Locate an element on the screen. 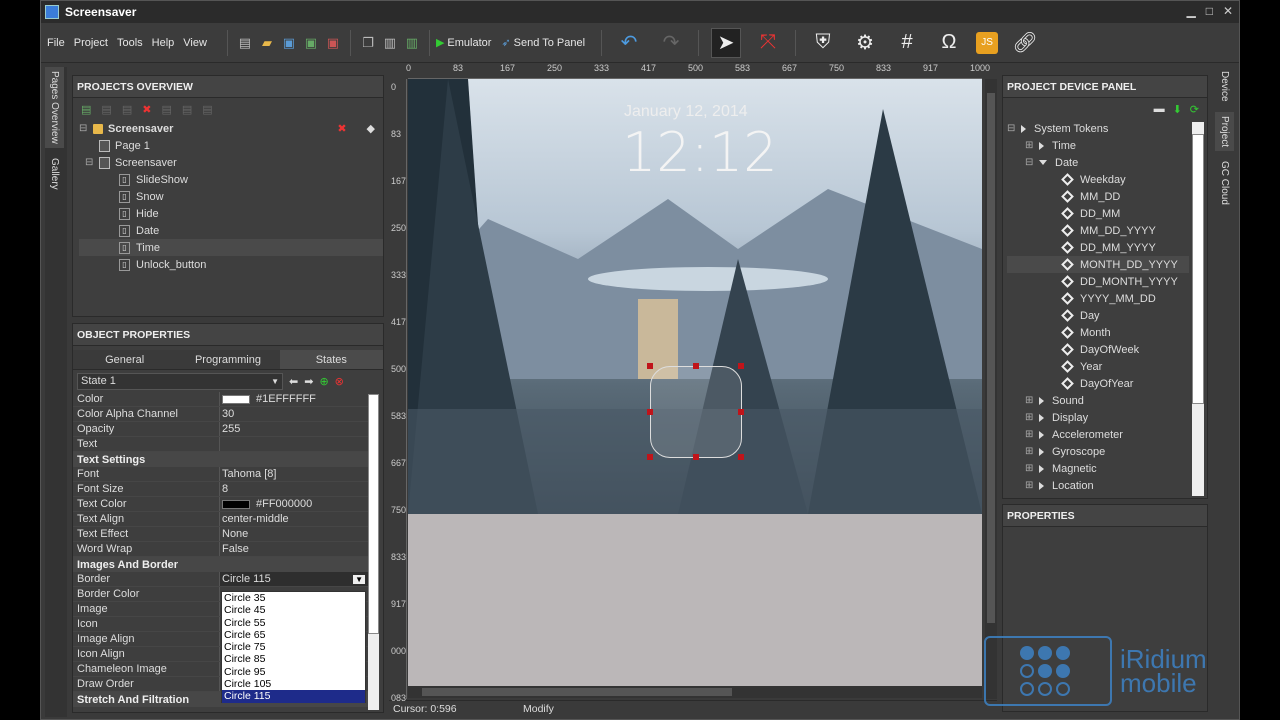  canvas-date-text: January 12, 2014 is located at coordinates (686, 112).